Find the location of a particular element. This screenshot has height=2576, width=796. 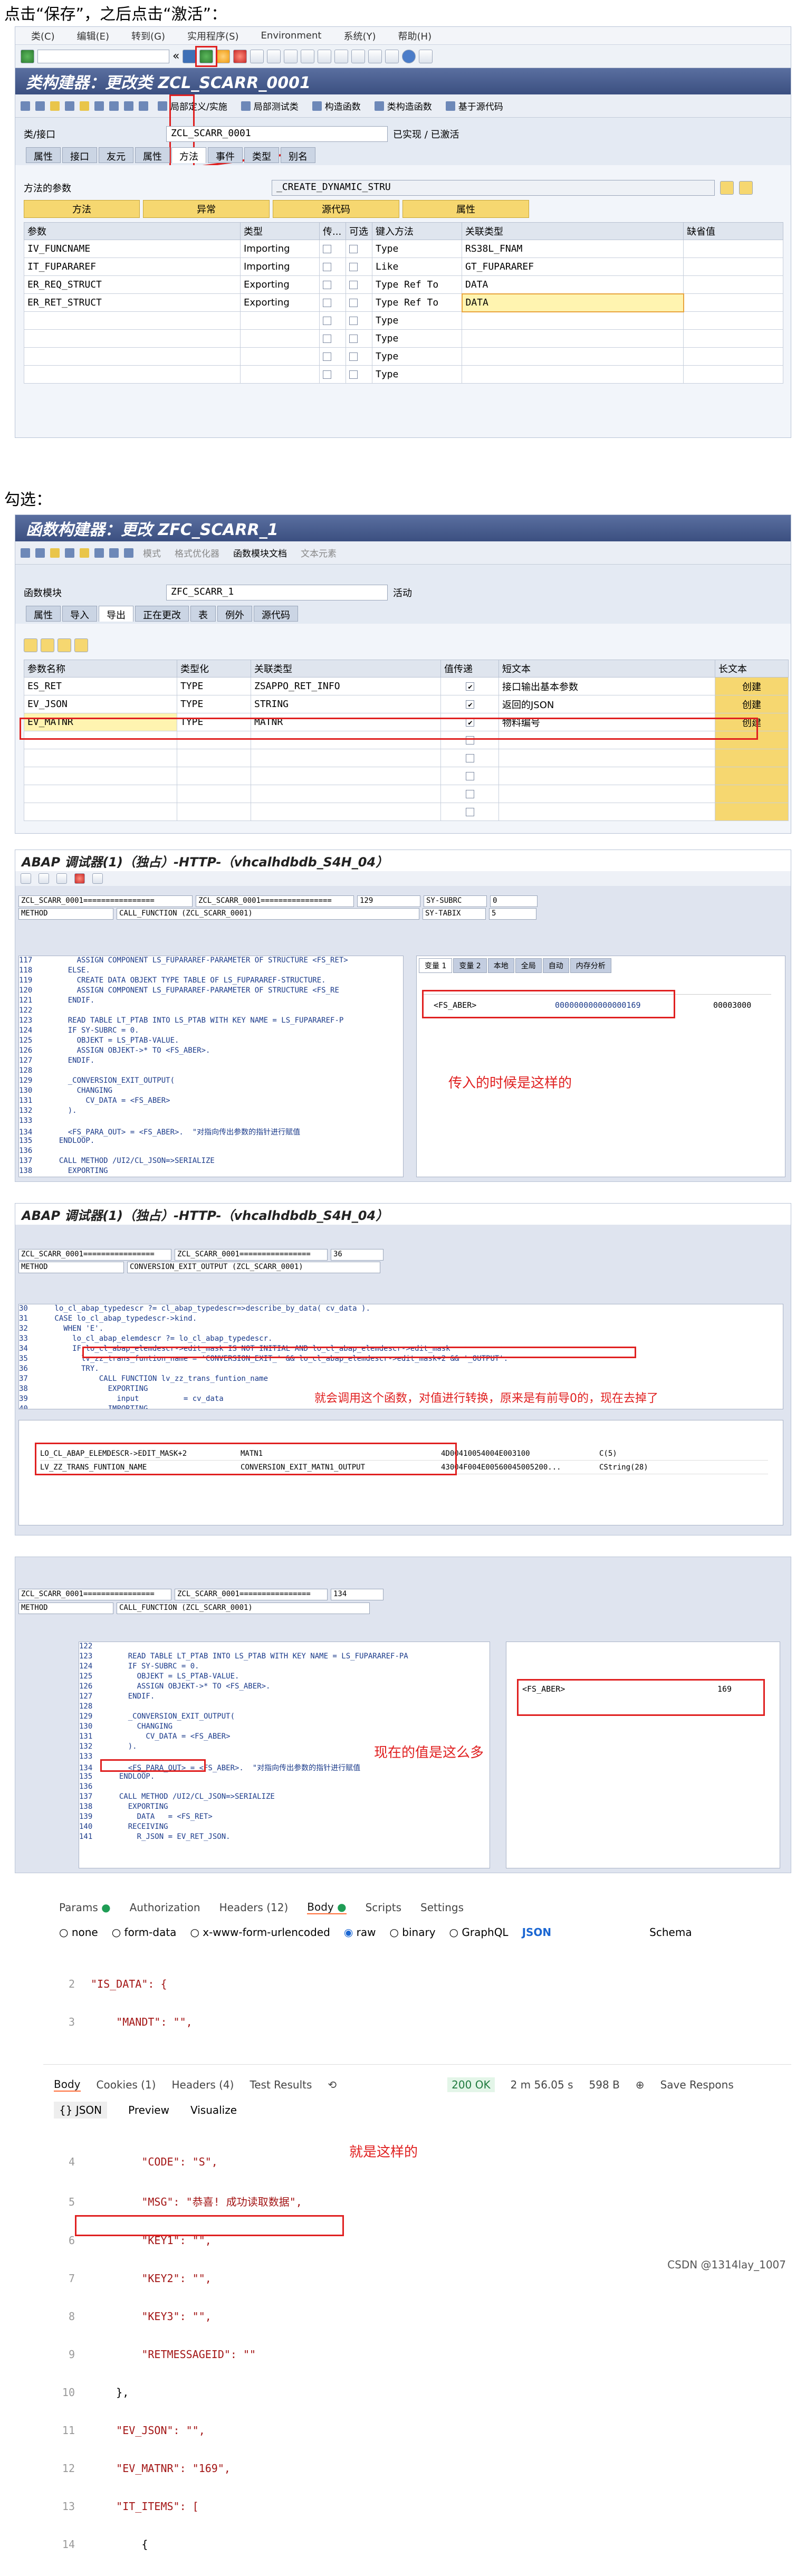

return-icon is located at coordinates (61, 878).